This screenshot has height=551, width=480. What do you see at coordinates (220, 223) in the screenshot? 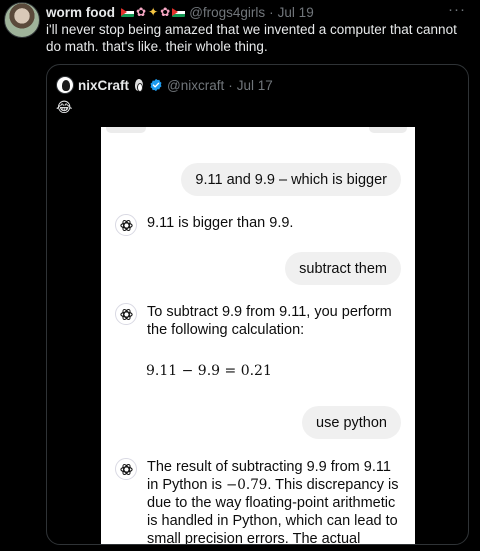
I see `assistant-text: 9.11 is bigger than 9.9.` at bounding box center [220, 223].